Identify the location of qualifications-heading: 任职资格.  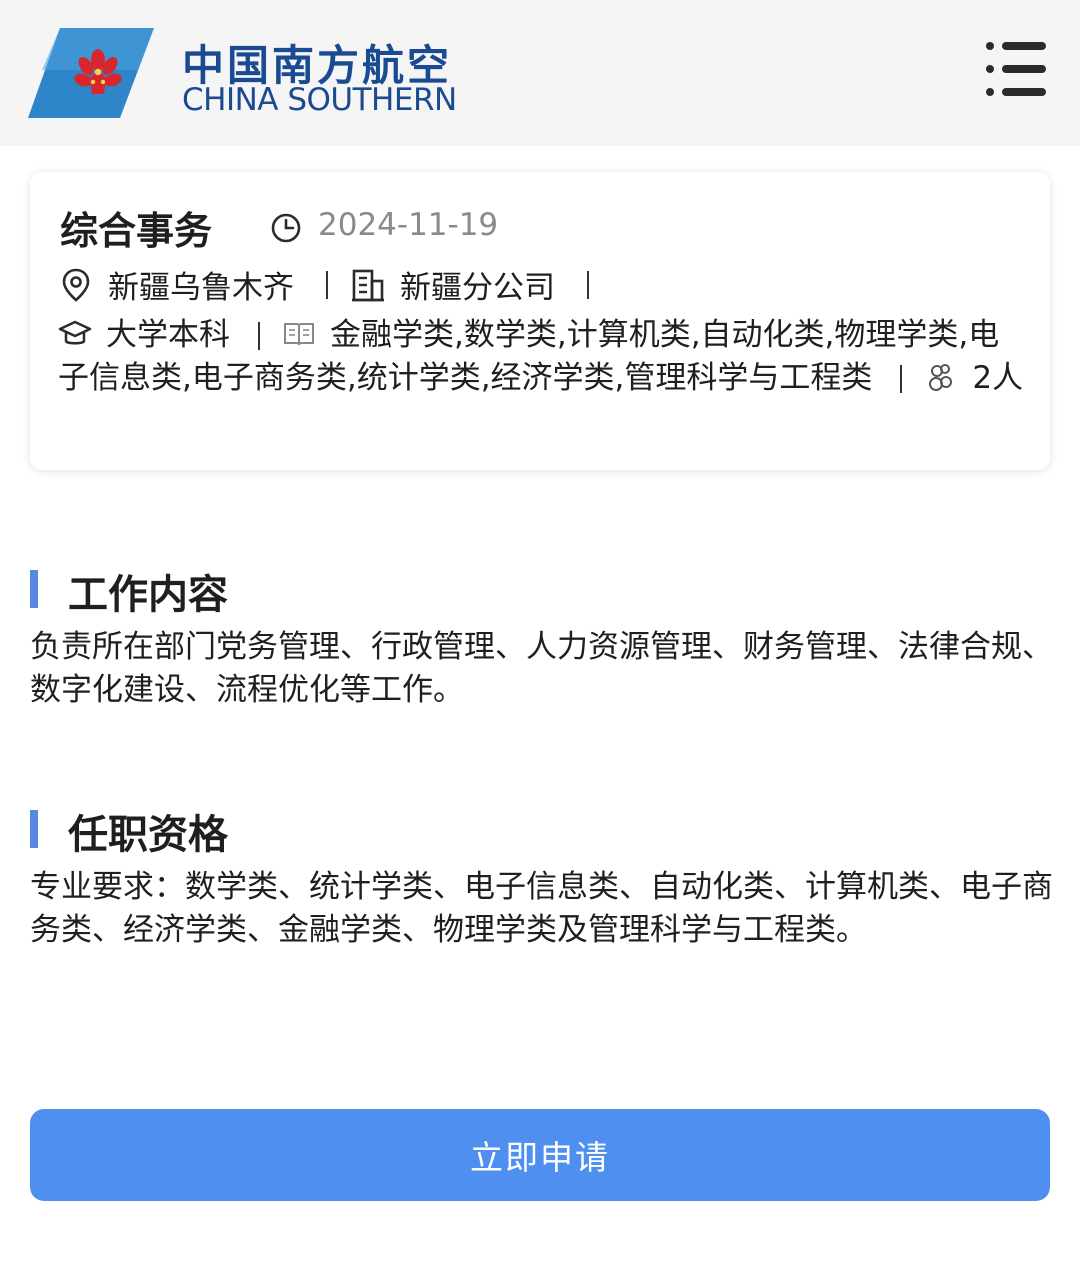
(129, 831).